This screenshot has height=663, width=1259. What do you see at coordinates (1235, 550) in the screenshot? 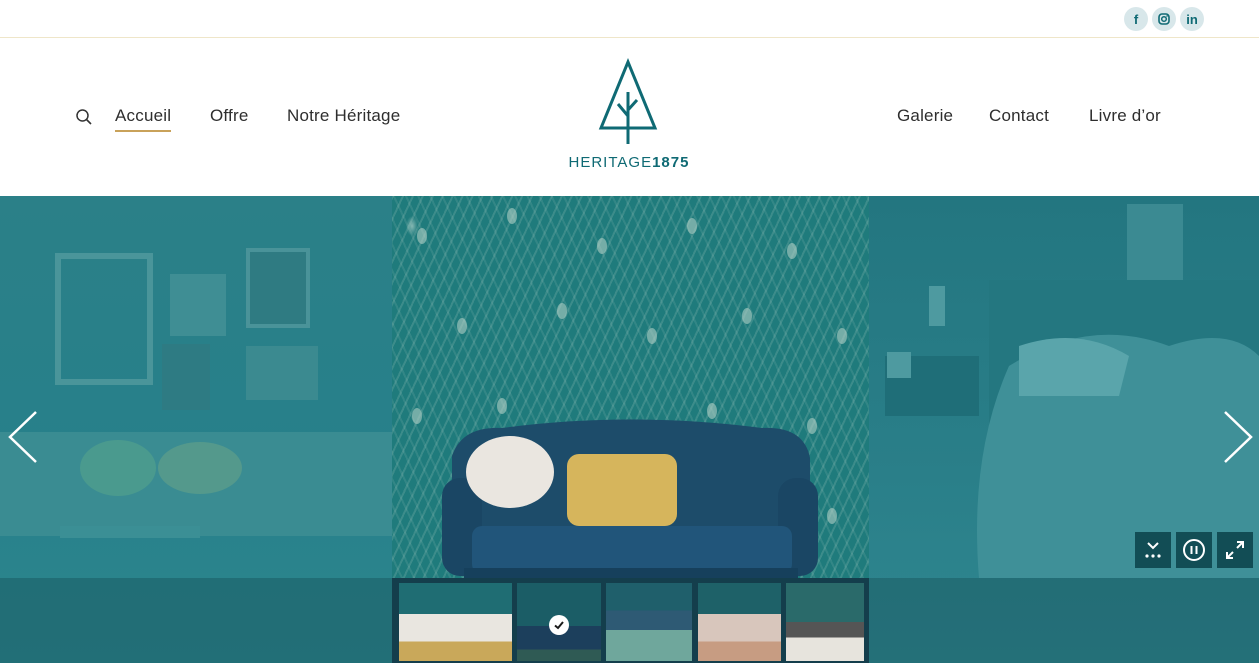
I see `fullscreen-icon` at bounding box center [1235, 550].